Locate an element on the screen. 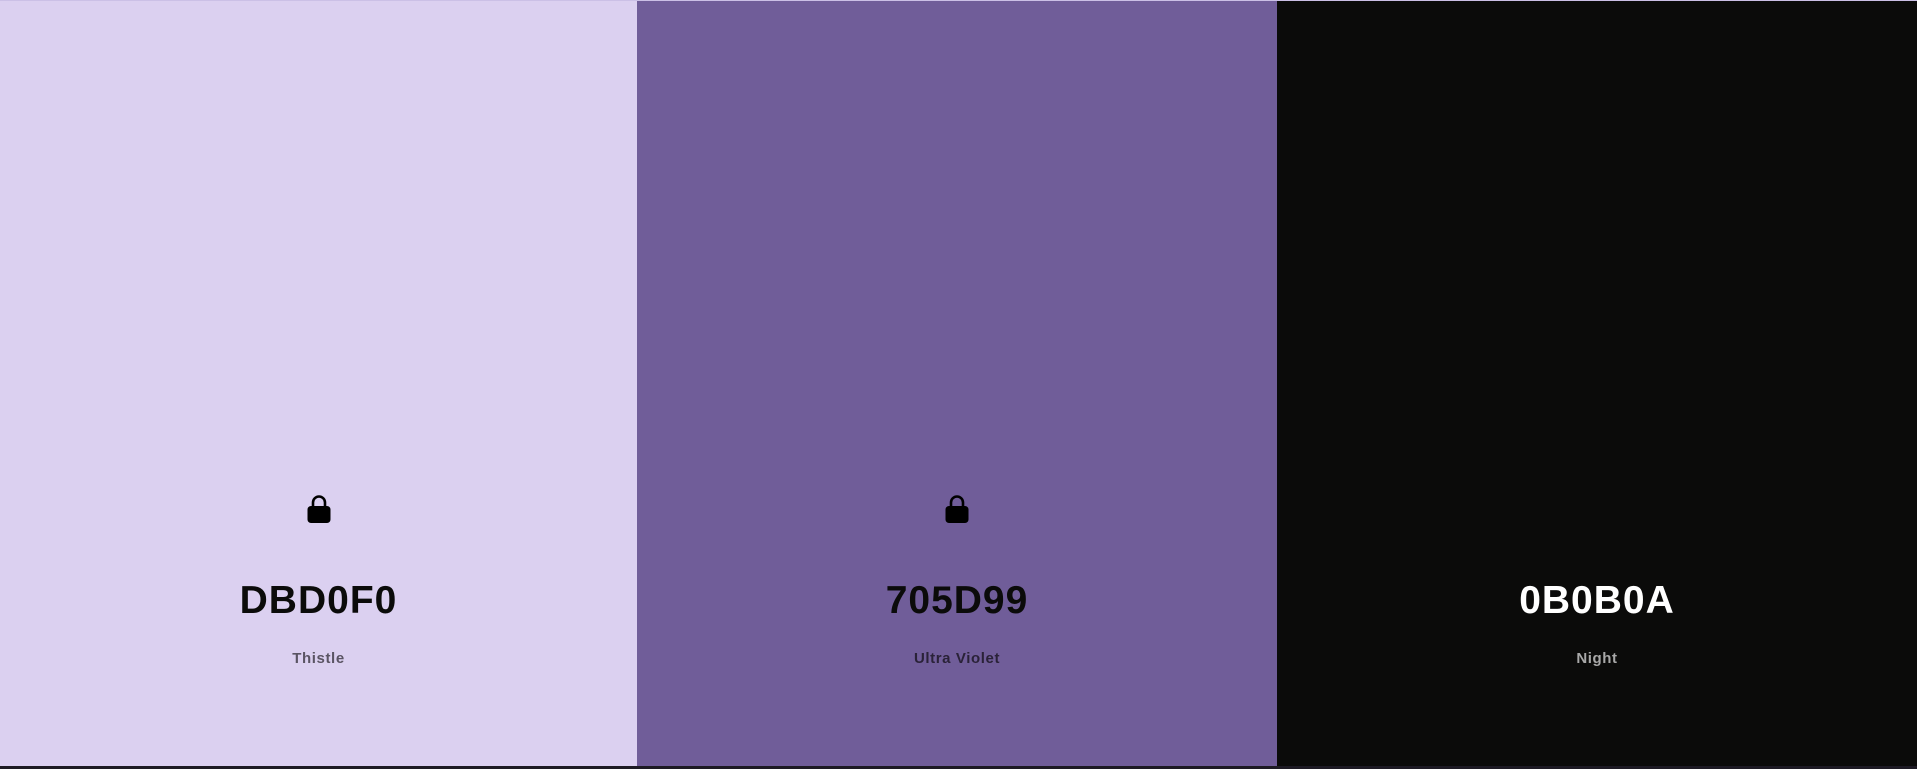 The height and width of the screenshot is (769, 1917). hex-code: 705D99 is located at coordinates (957, 601).